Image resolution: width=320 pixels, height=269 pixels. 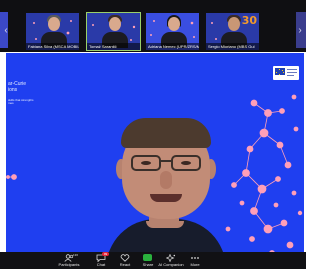 I want to click on participant-name: Adriana Nemec (UPR/ZRS/MO), so click(x=172, y=46).